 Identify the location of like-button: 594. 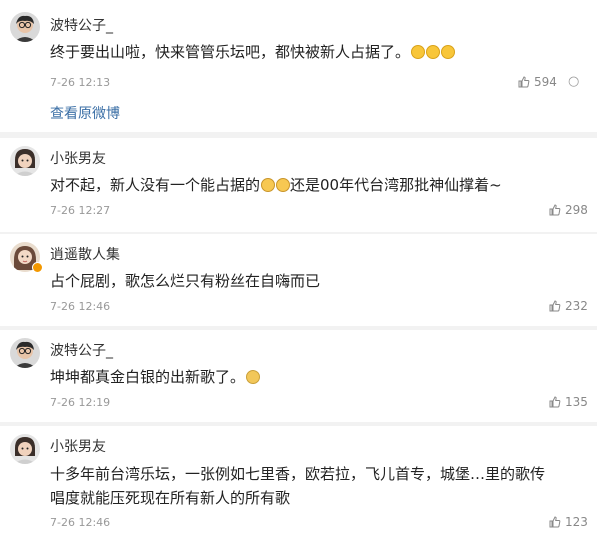
(537, 82).